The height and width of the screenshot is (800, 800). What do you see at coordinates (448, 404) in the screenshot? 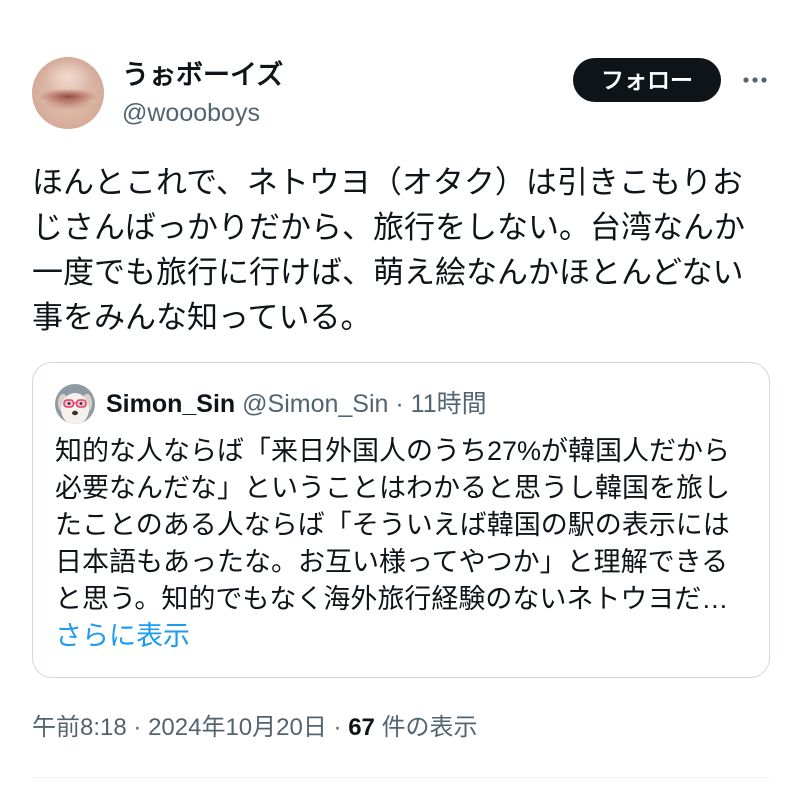
I see `quoted-tweet-time: 11時間` at bounding box center [448, 404].